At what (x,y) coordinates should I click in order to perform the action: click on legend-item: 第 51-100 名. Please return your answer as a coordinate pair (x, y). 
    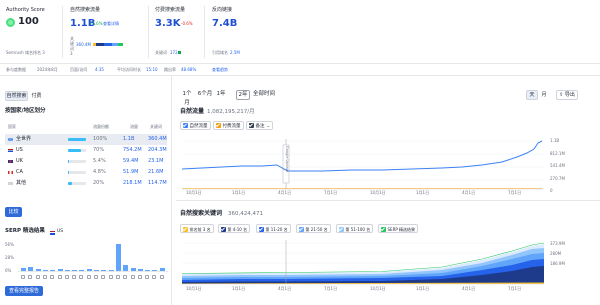
    Looking at the image, I should click on (355, 228).